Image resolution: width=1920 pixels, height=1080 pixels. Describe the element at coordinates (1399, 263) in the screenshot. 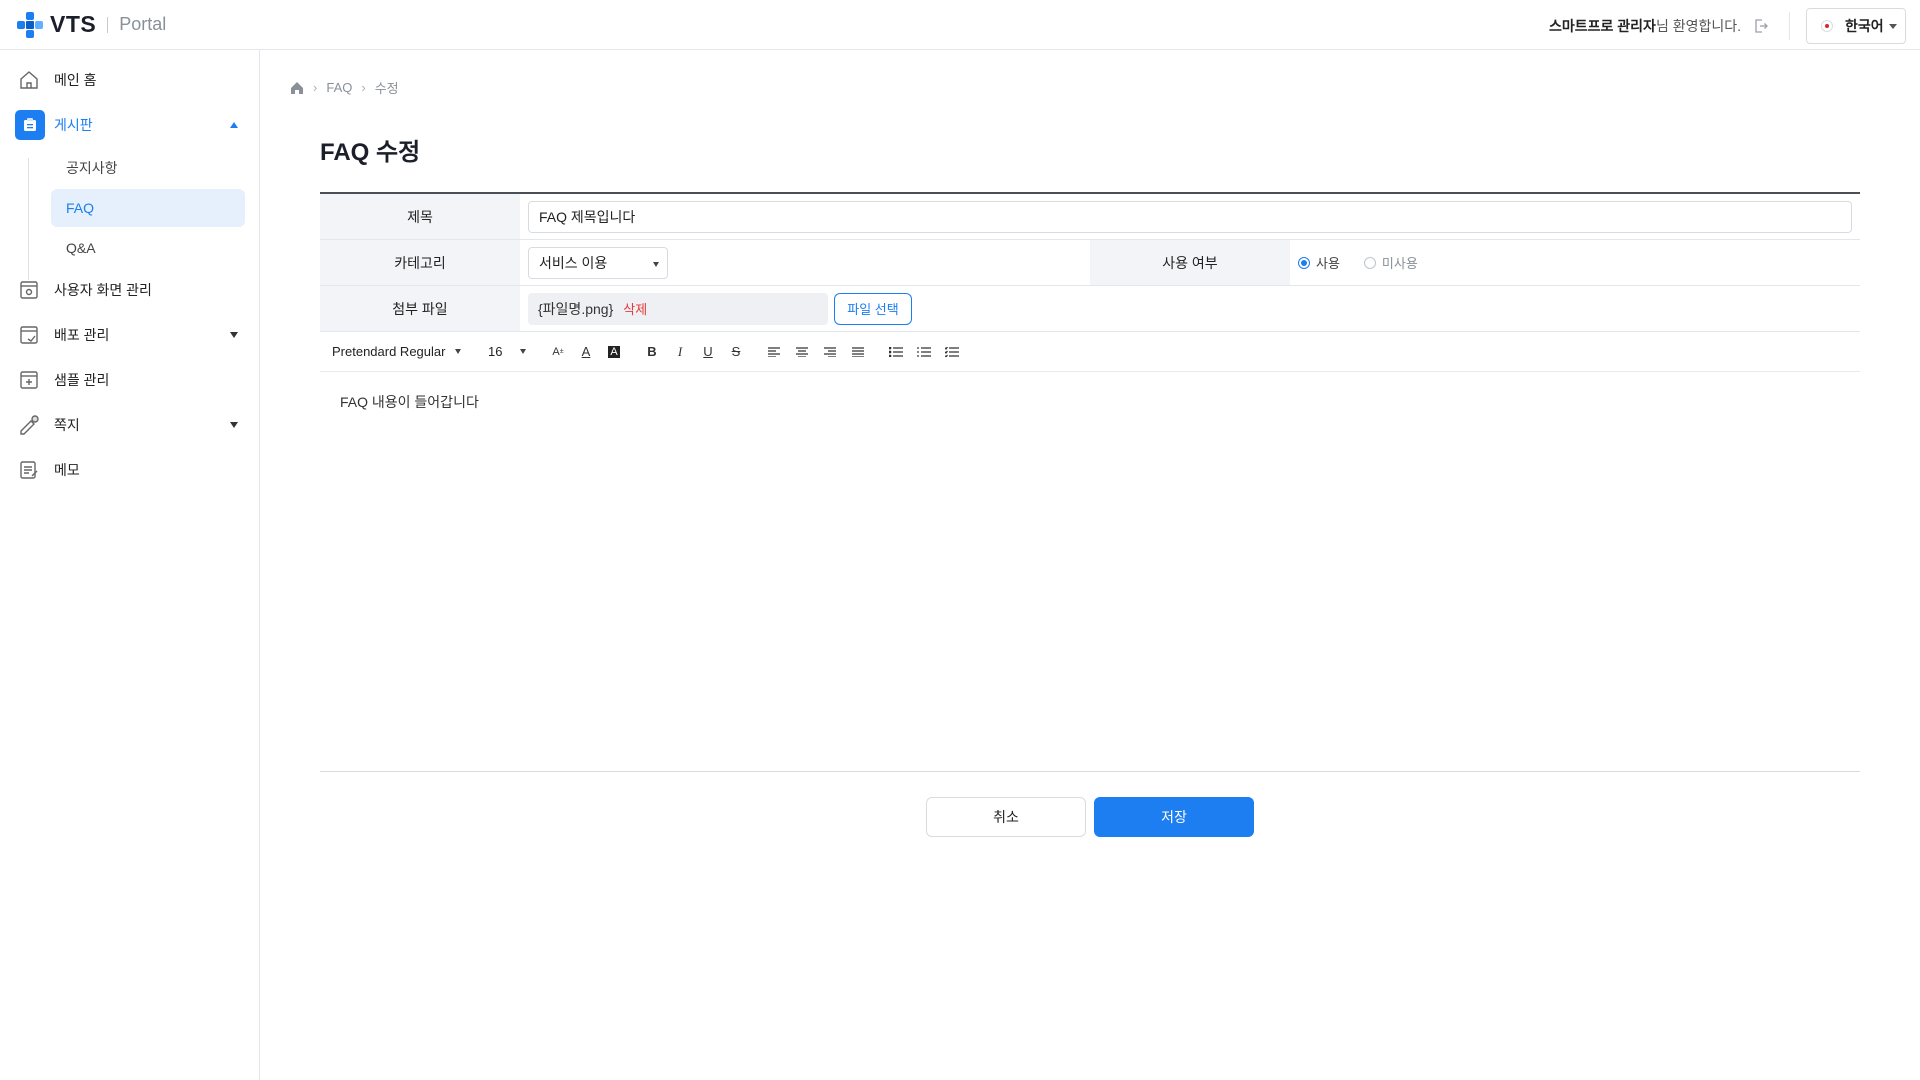

I see `usage-off-label: 미사용` at that location.